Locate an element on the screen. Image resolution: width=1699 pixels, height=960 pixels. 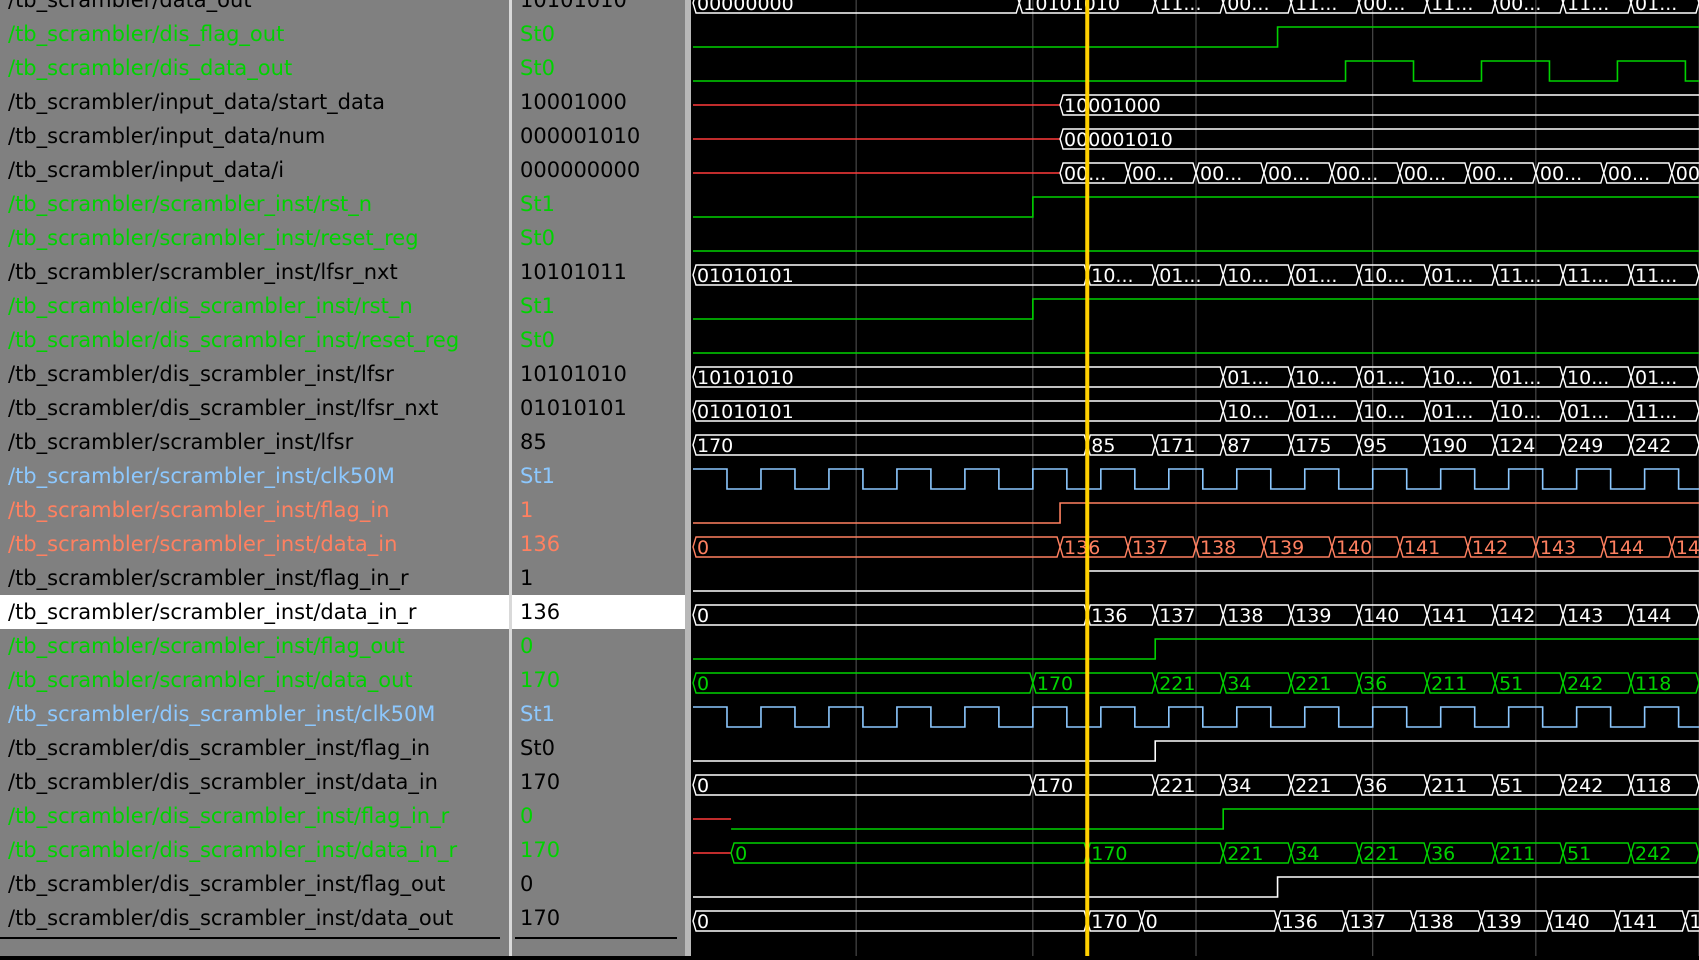
signal-value-cell: 10001000 is located at coordinates (598, 102).